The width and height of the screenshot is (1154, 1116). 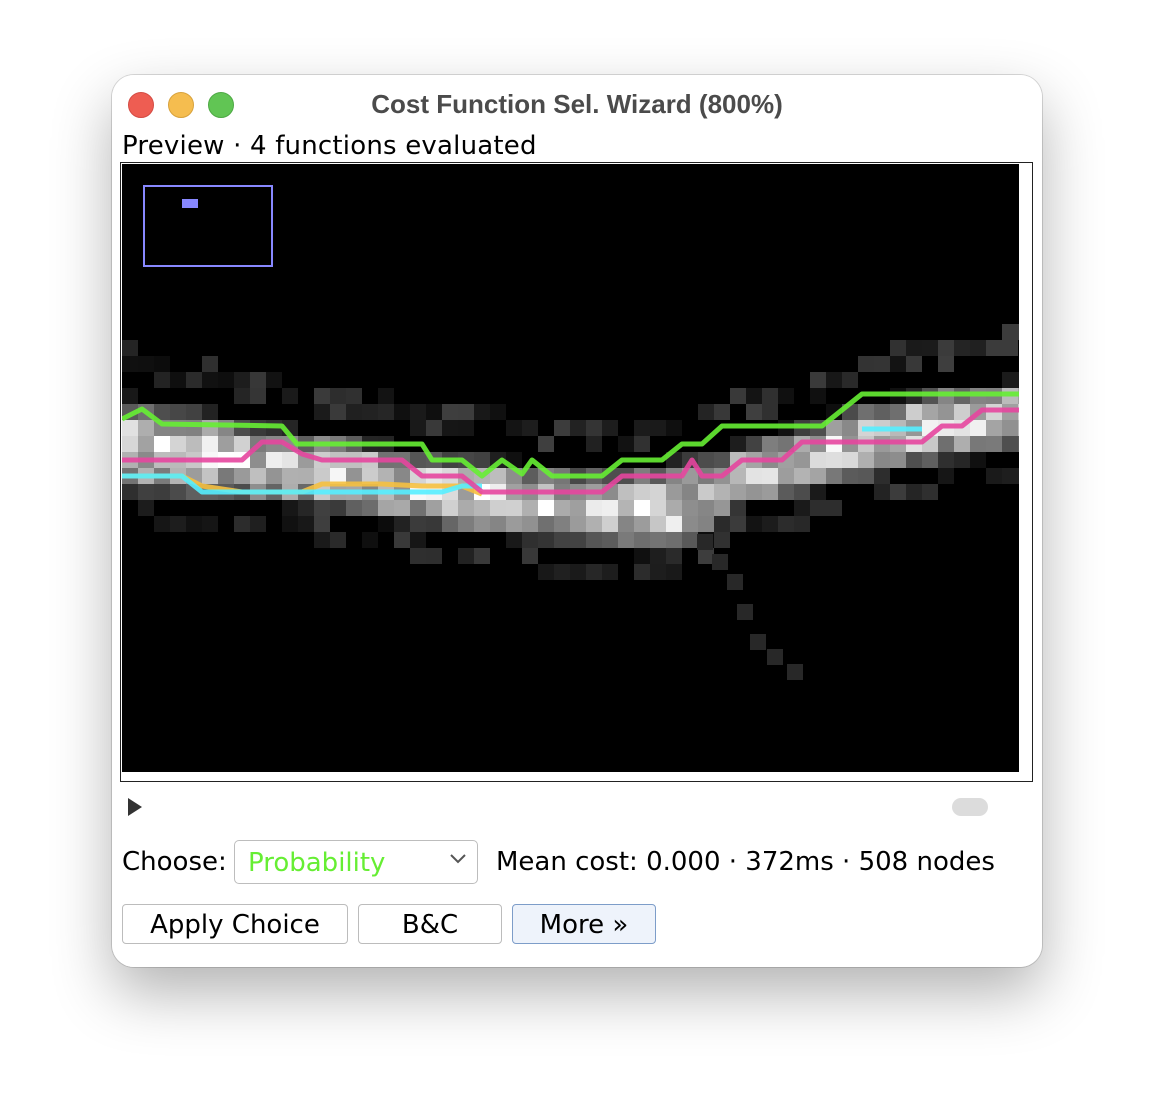 I want to click on slice-scrollbar-thumb, so click(x=970, y=807).